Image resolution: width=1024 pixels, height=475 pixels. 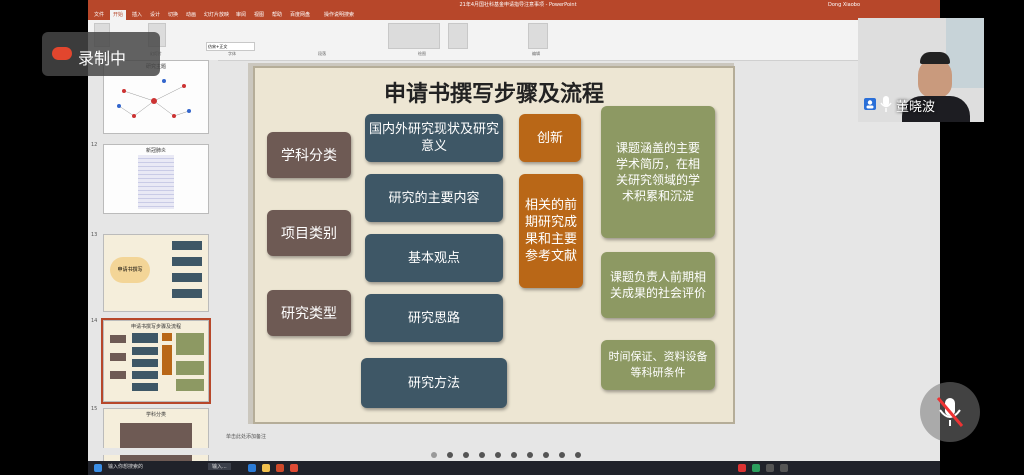 I want to click on microphone-muted-icon, so click(x=950, y=412).